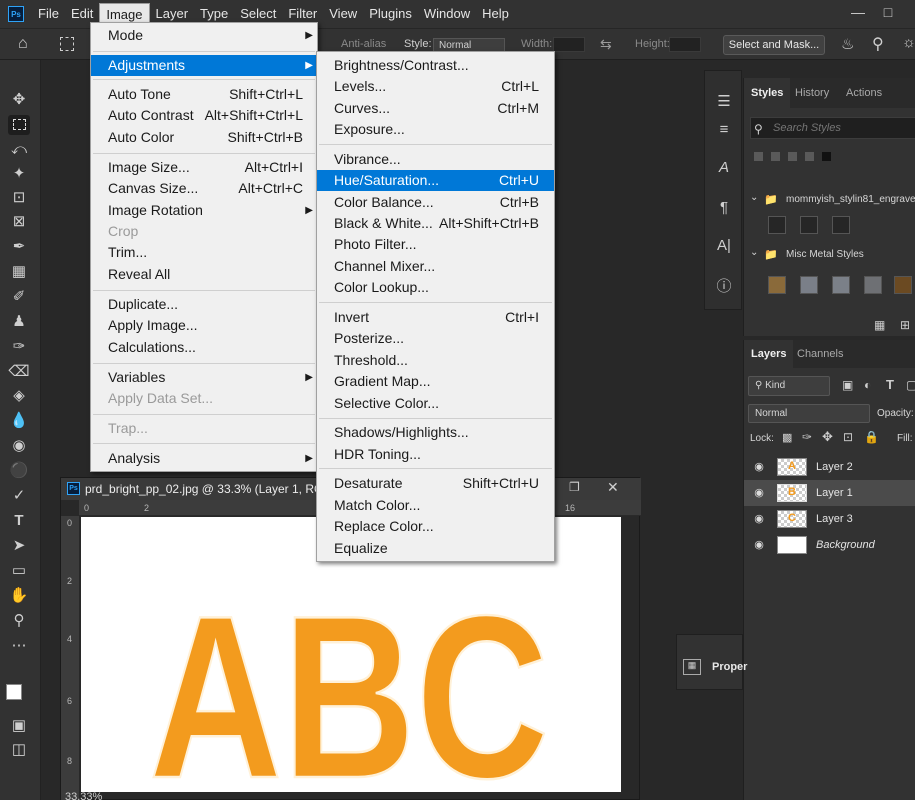 Image resolution: width=915 pixels, height=800 pixels. Describe the element at coordinates (48, 14) in the screenshot. I see `menu-file: File` at that location.